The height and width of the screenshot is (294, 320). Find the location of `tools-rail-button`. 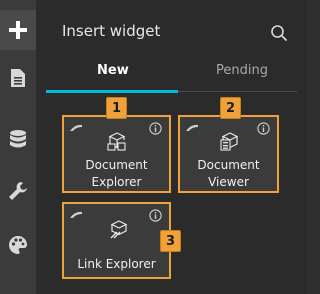

tools-rail-button is located at coordinates (18, 191).